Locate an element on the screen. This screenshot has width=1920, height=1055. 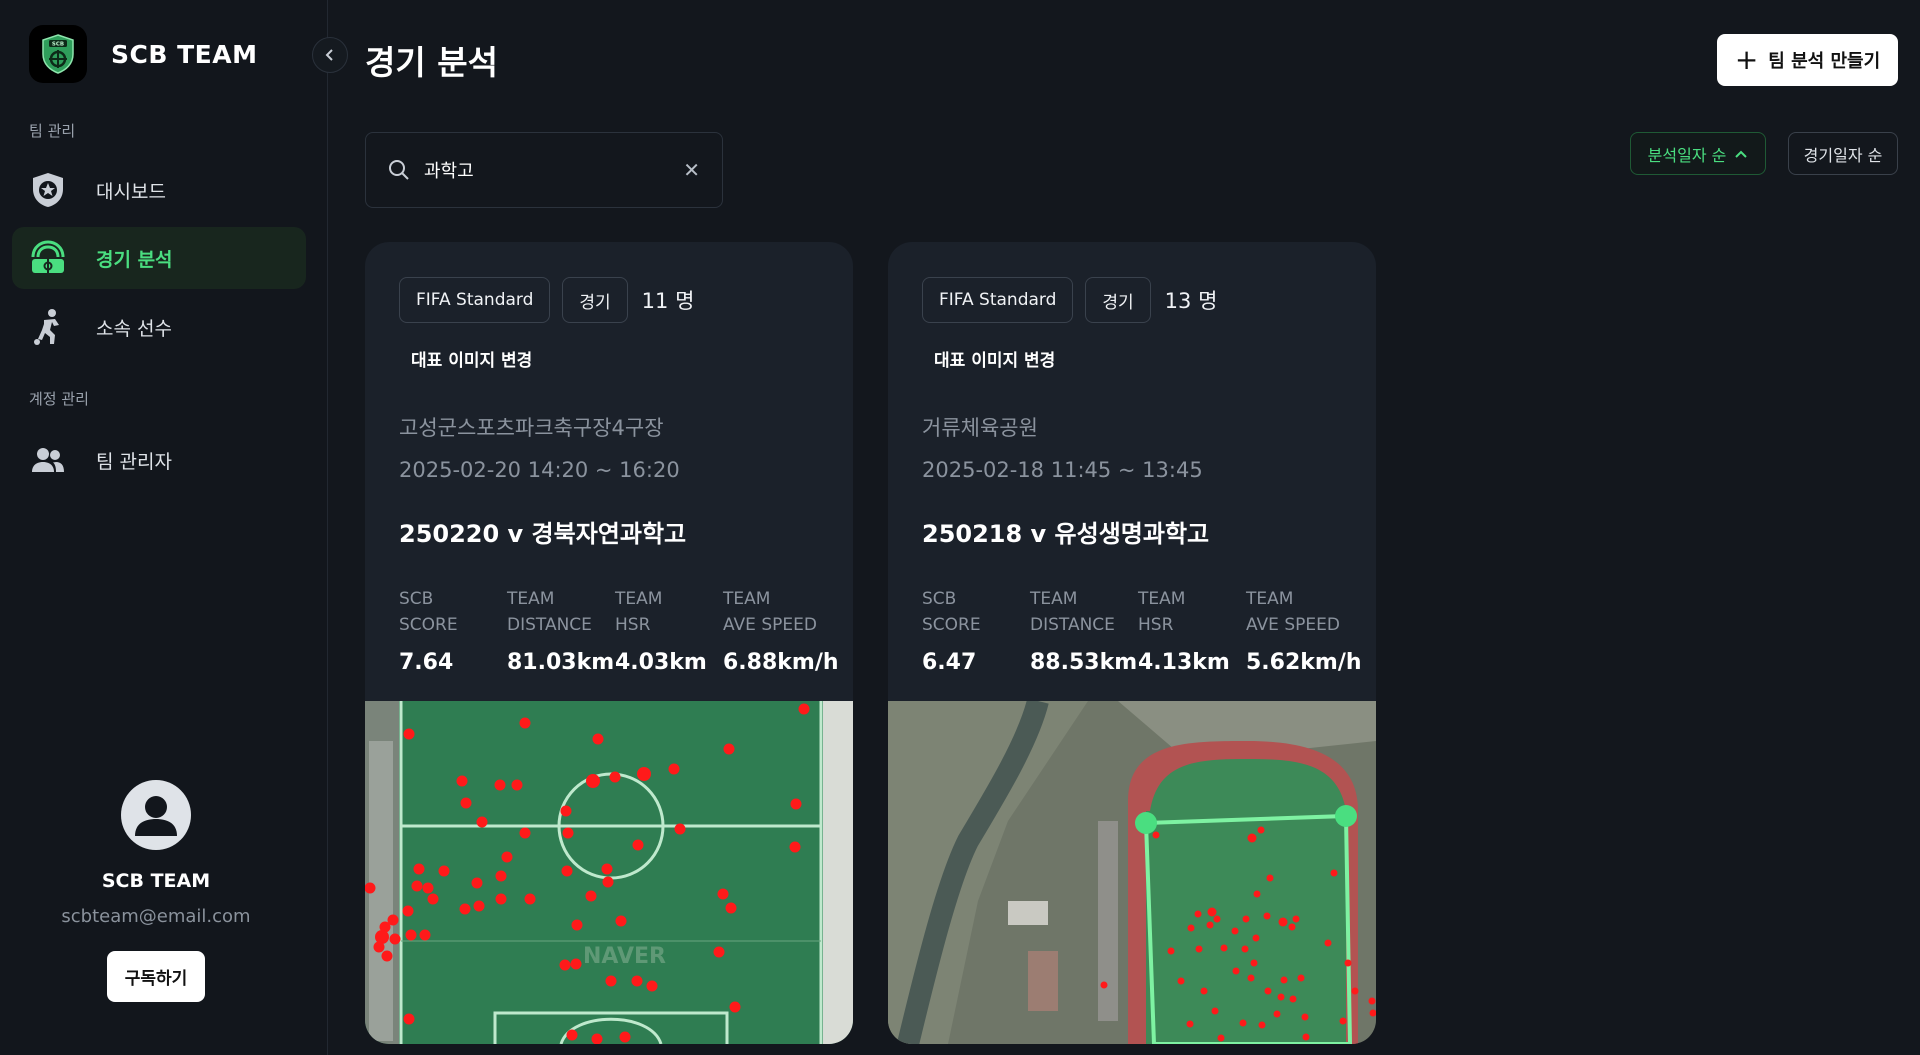
stat-team-hsr: TEAM HSR 4.13km is located at coordinates (1184, 630).